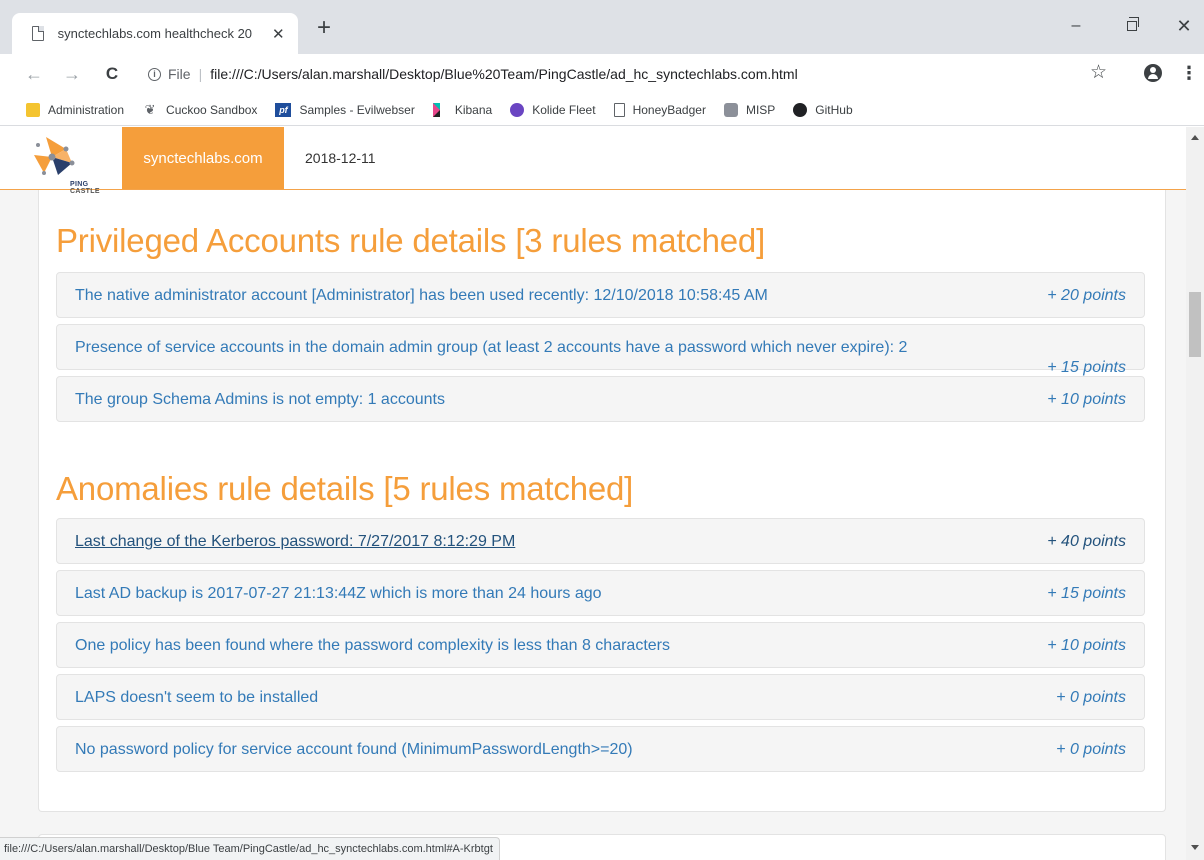 This screenshot has width=1204, height=860. Describe the element at coordinates (1184, 26) in the screenshot. I see `close-window-button: ✕` at that location.